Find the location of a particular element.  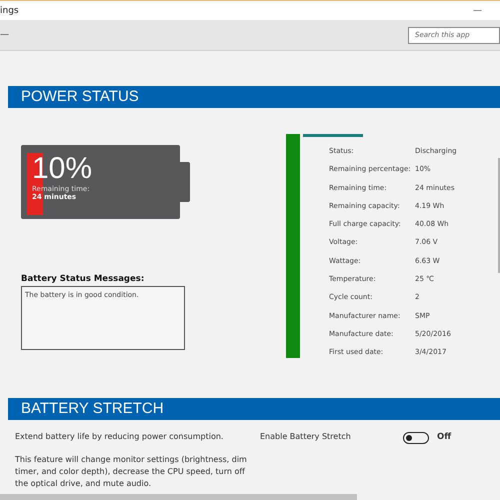

toggle-label: Enable Battery Stretch is located at coordinates (306, 436).